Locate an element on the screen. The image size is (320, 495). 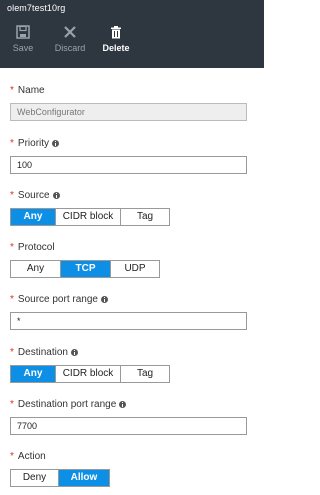
source-option-any: Any is located at coordinates (33, 217).